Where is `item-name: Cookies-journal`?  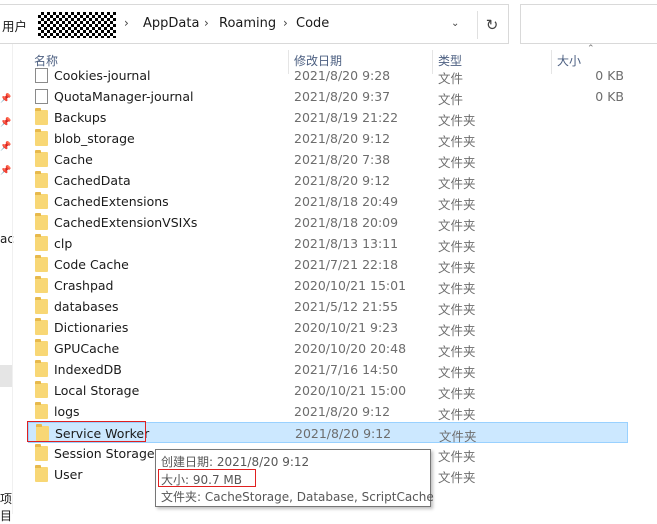 item-name: Cookies-journal is located at coordinates (102, 75).